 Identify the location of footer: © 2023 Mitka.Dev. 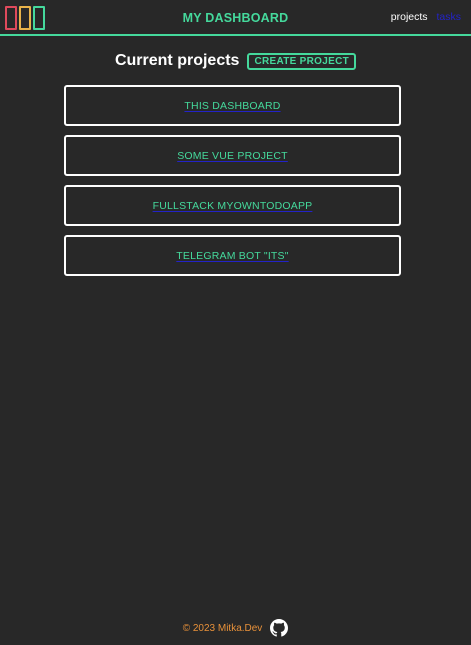
(235, 628).